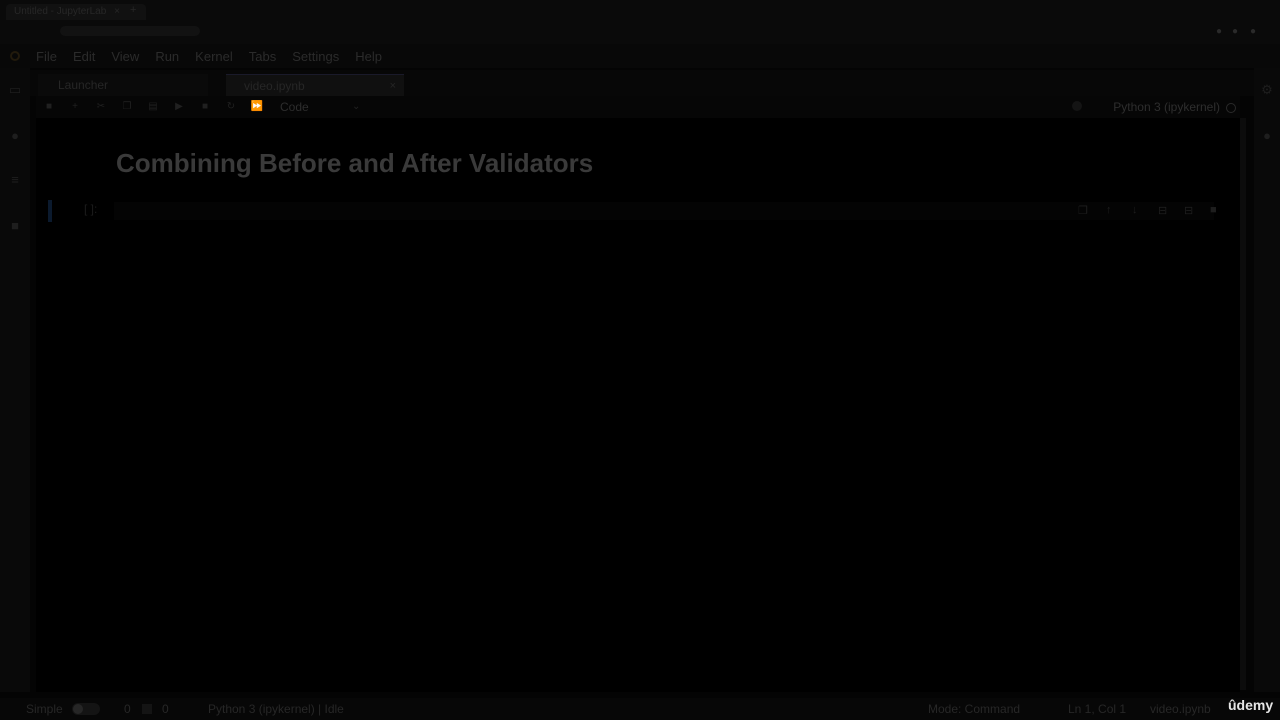  I want to click on restart-icon: ↻, so click(231, 107).